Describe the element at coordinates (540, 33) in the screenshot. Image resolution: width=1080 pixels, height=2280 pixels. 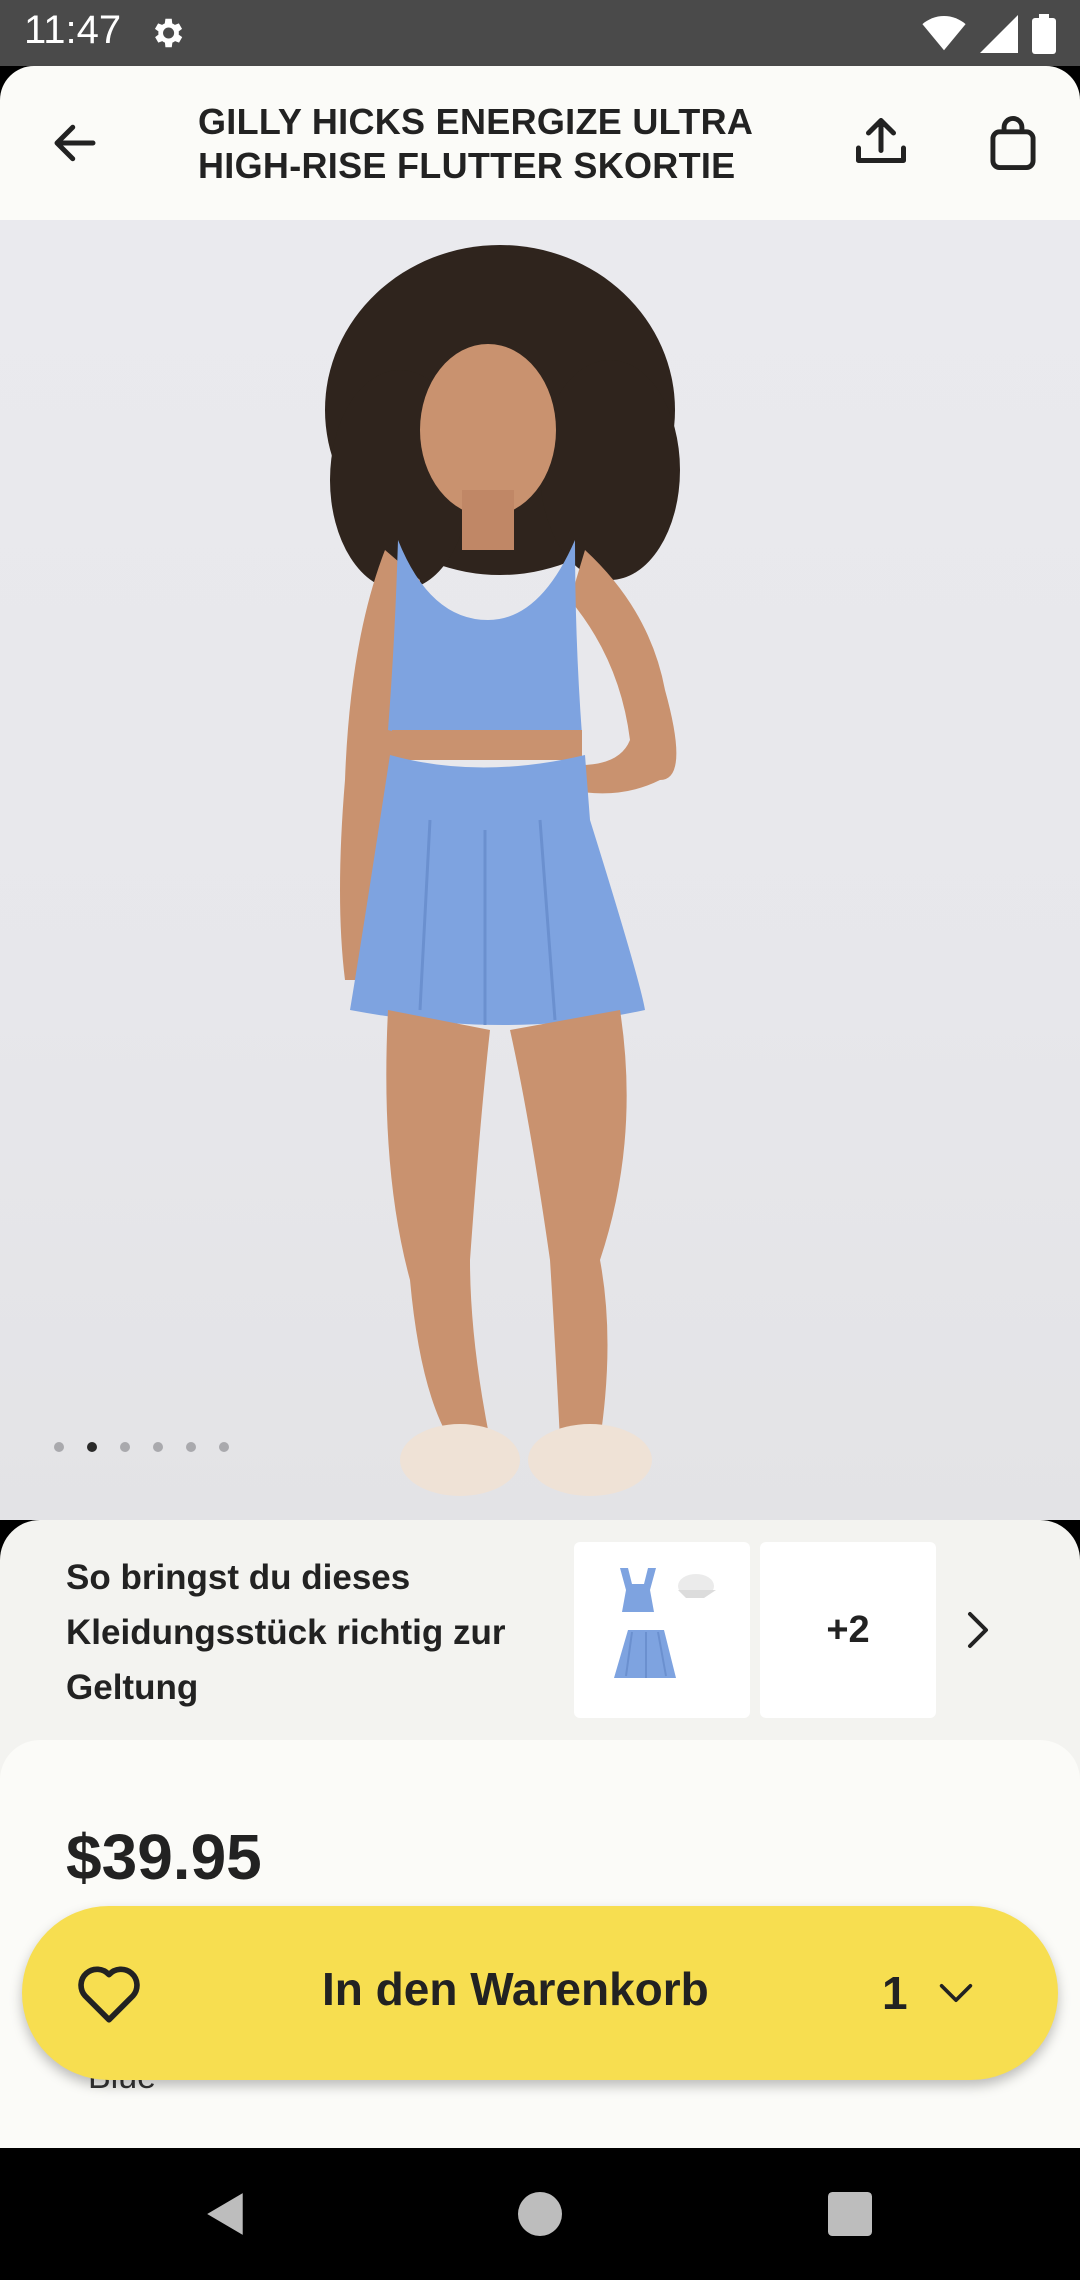
I see `status-bar: 11:47` at that location.